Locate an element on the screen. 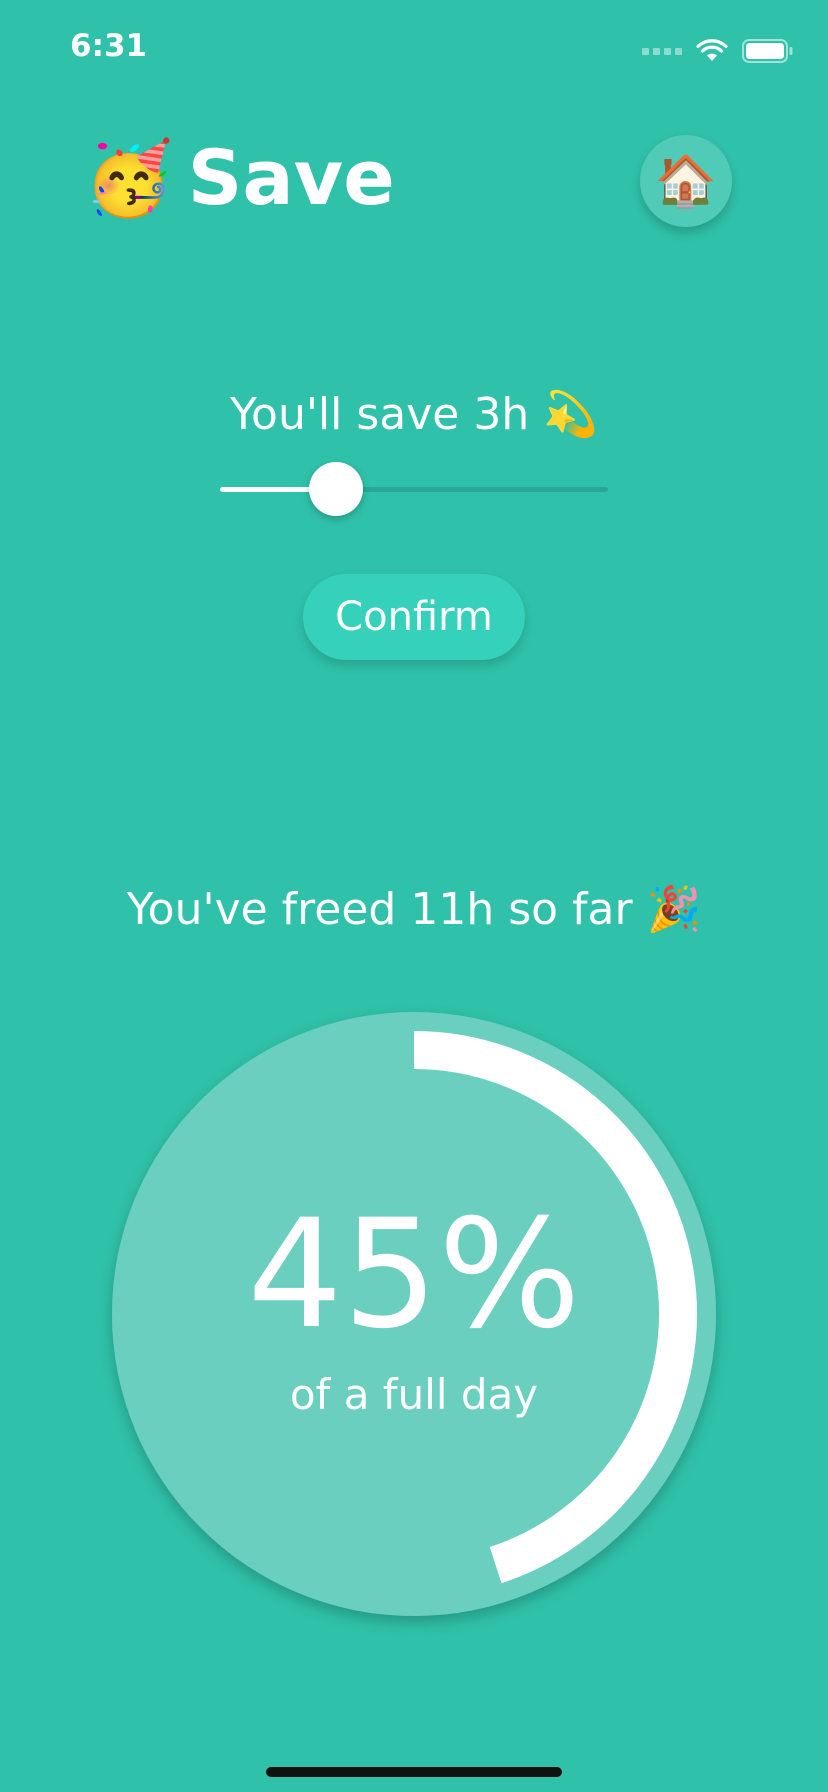 The width and height of the screenshot is (828, 1792). status-time: 6:31 is located at coordinates (109, 46).